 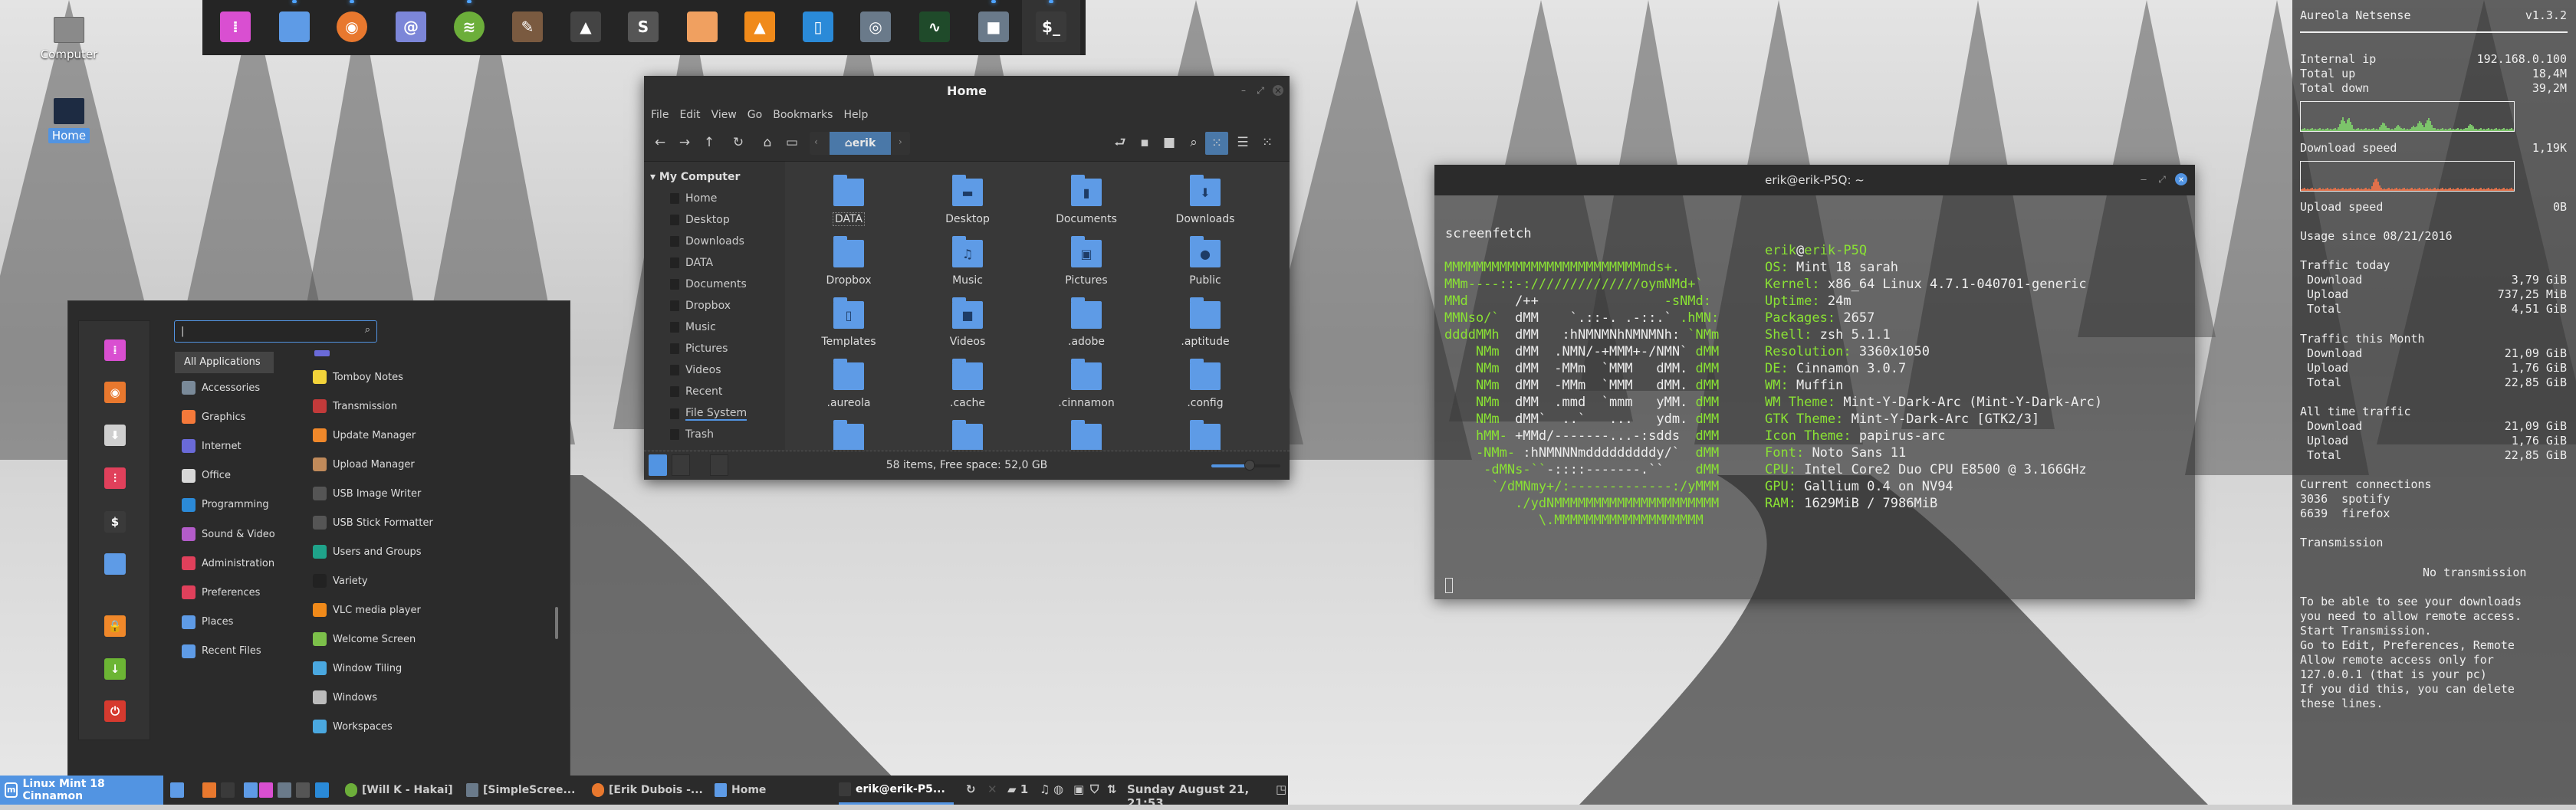 What do you see at coordinates (818, 26) in the screenshot?
I see `dock-window-tiling-icon: ▯` at bounding box center [818, 26].